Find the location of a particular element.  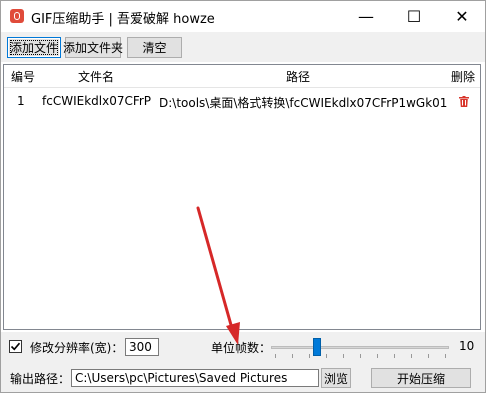

row-filename: fcCWIEkdlx07CFrP is located at coordinates (97, 101).